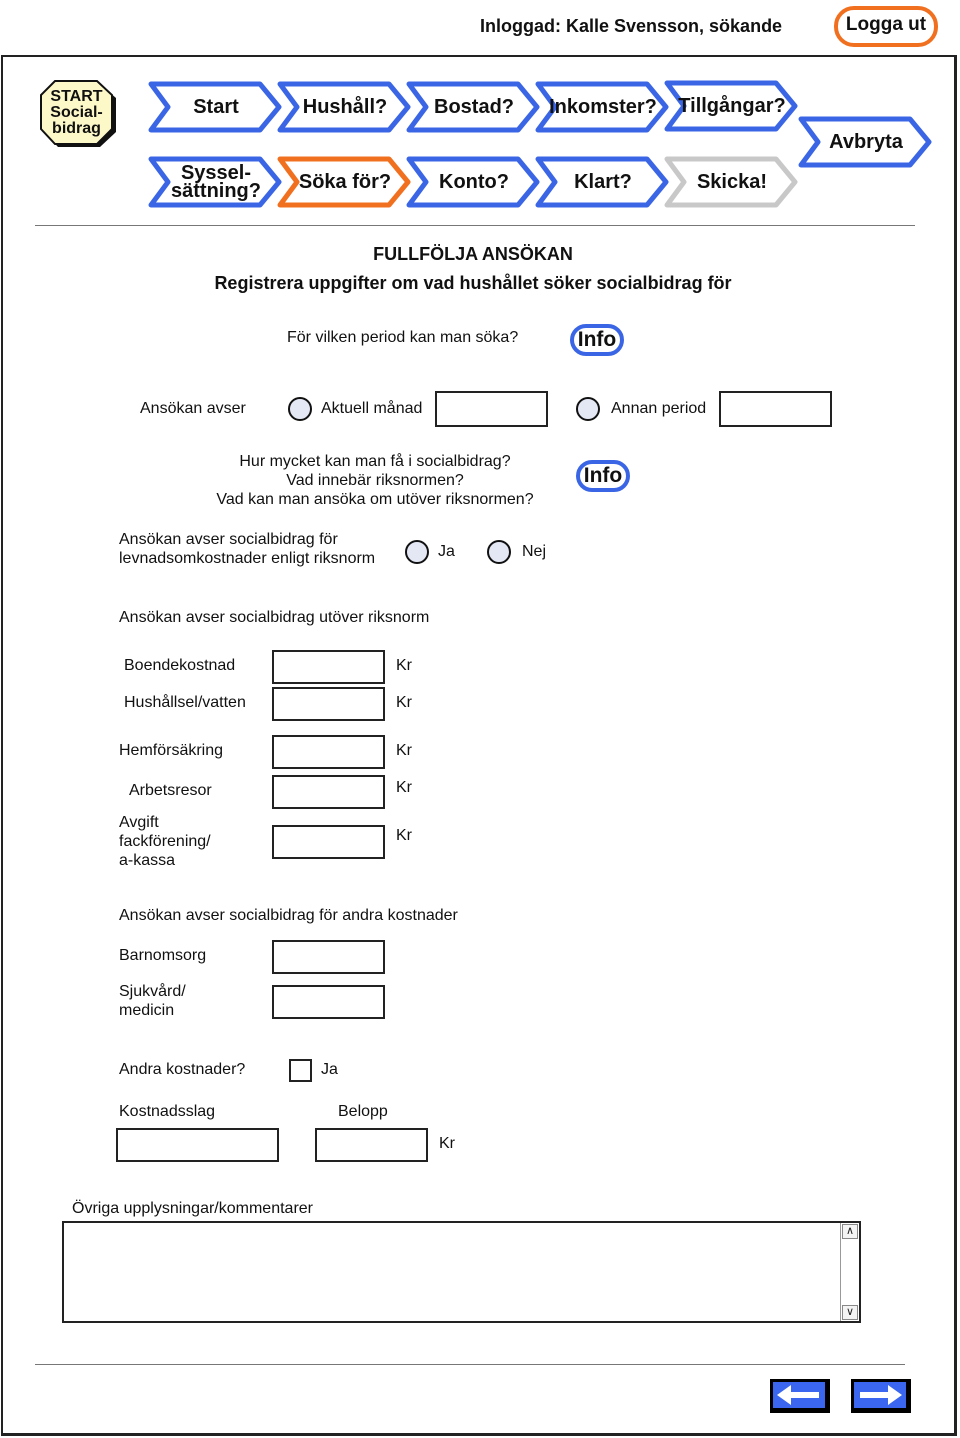 The image size is (960, 1438). Describe the element at coordinates (375, 461) in the screenshot. I see `norm-info-line1: Hur mycket kan man få i socialbidrag?` at that location.